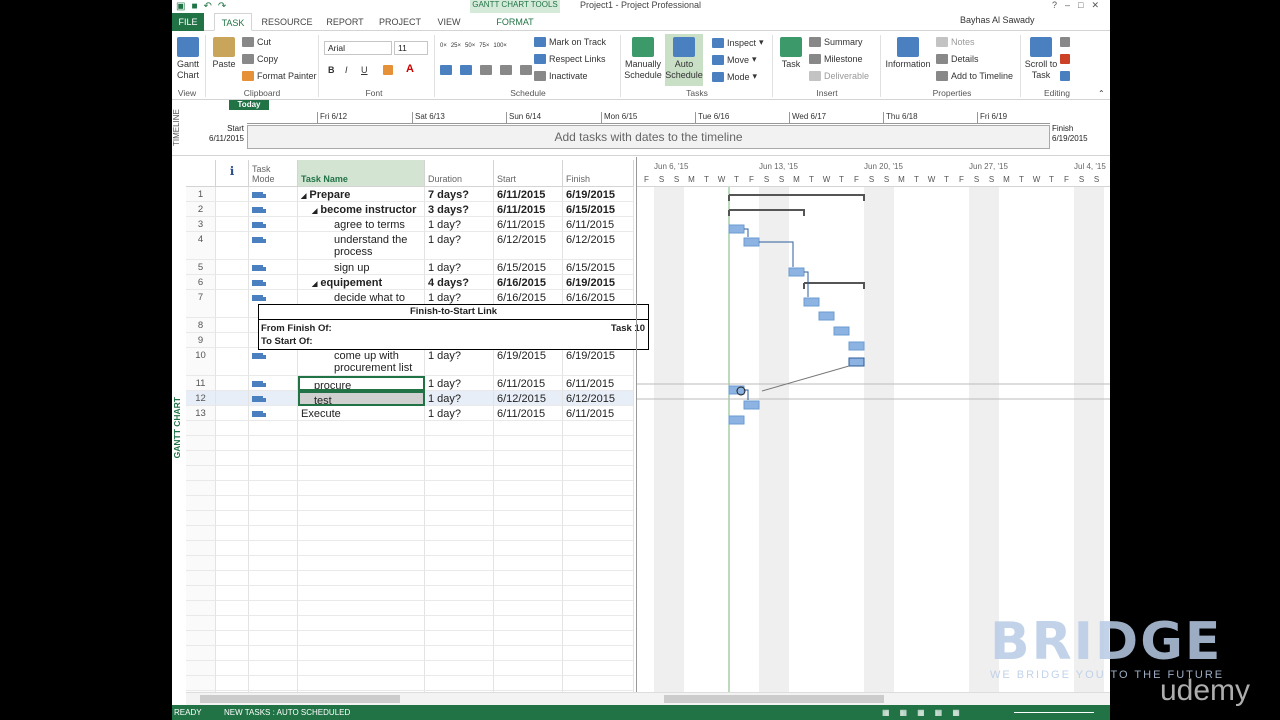 The height and width of the screenshot is (720, 1280). I want to click on row-id: 12, so click(201, 398).